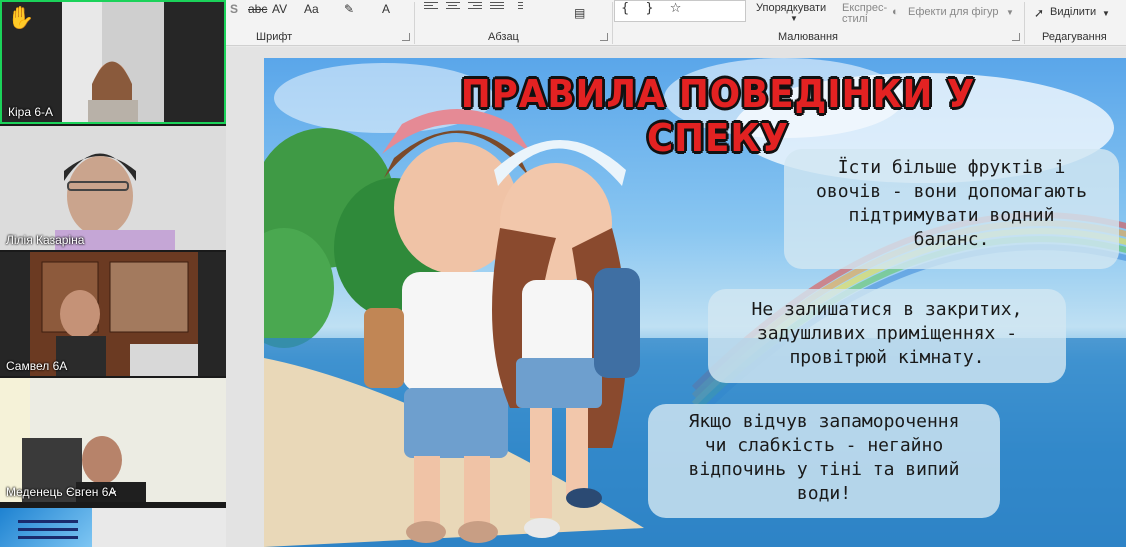 The height and width of the screenshot is (547, 1126). What do you see at coordinates (1039, 13) in the screenshot?
I see `cursor-arrow-icon: ➚` at bounding box center [1039, 13].